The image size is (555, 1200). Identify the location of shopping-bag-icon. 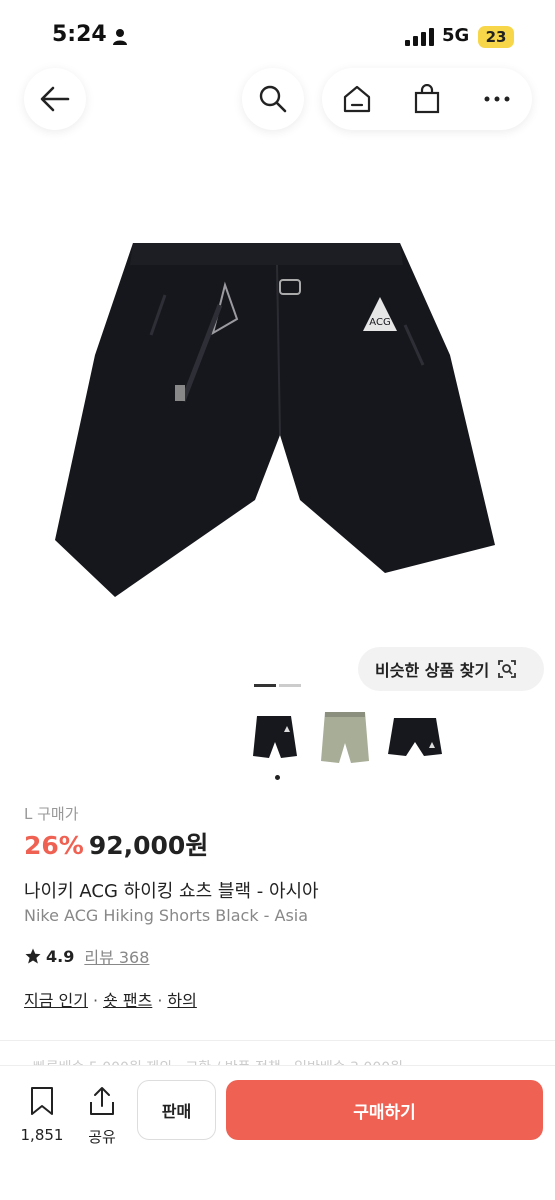
(427, 99).